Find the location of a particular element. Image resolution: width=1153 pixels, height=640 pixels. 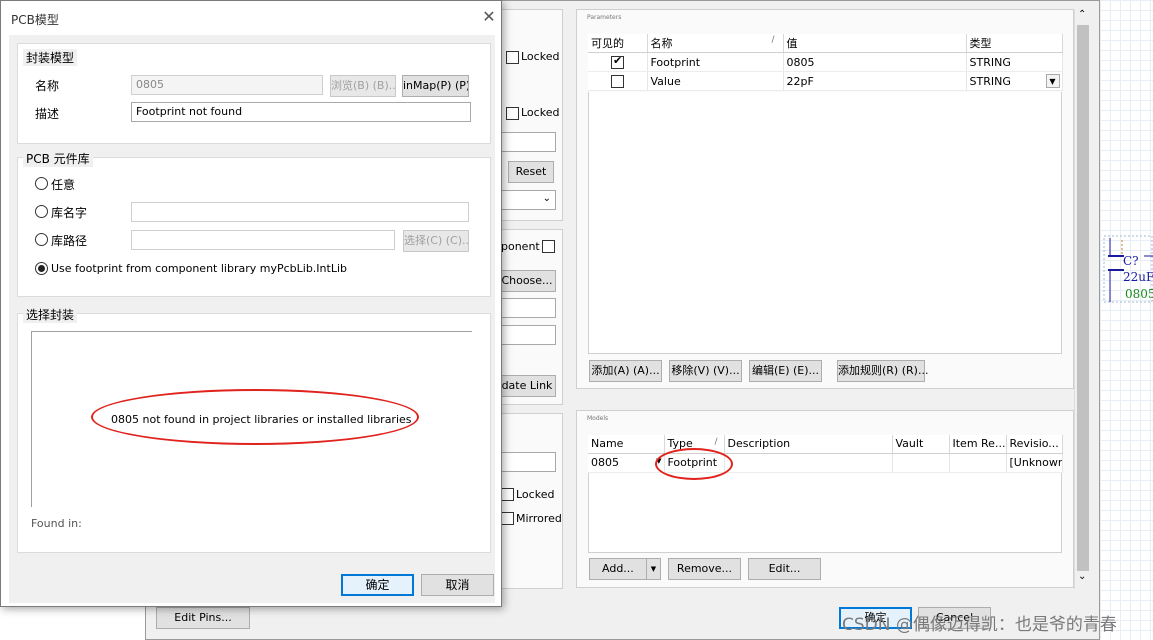

schematic-grid is located at coordinates (1126, 320).